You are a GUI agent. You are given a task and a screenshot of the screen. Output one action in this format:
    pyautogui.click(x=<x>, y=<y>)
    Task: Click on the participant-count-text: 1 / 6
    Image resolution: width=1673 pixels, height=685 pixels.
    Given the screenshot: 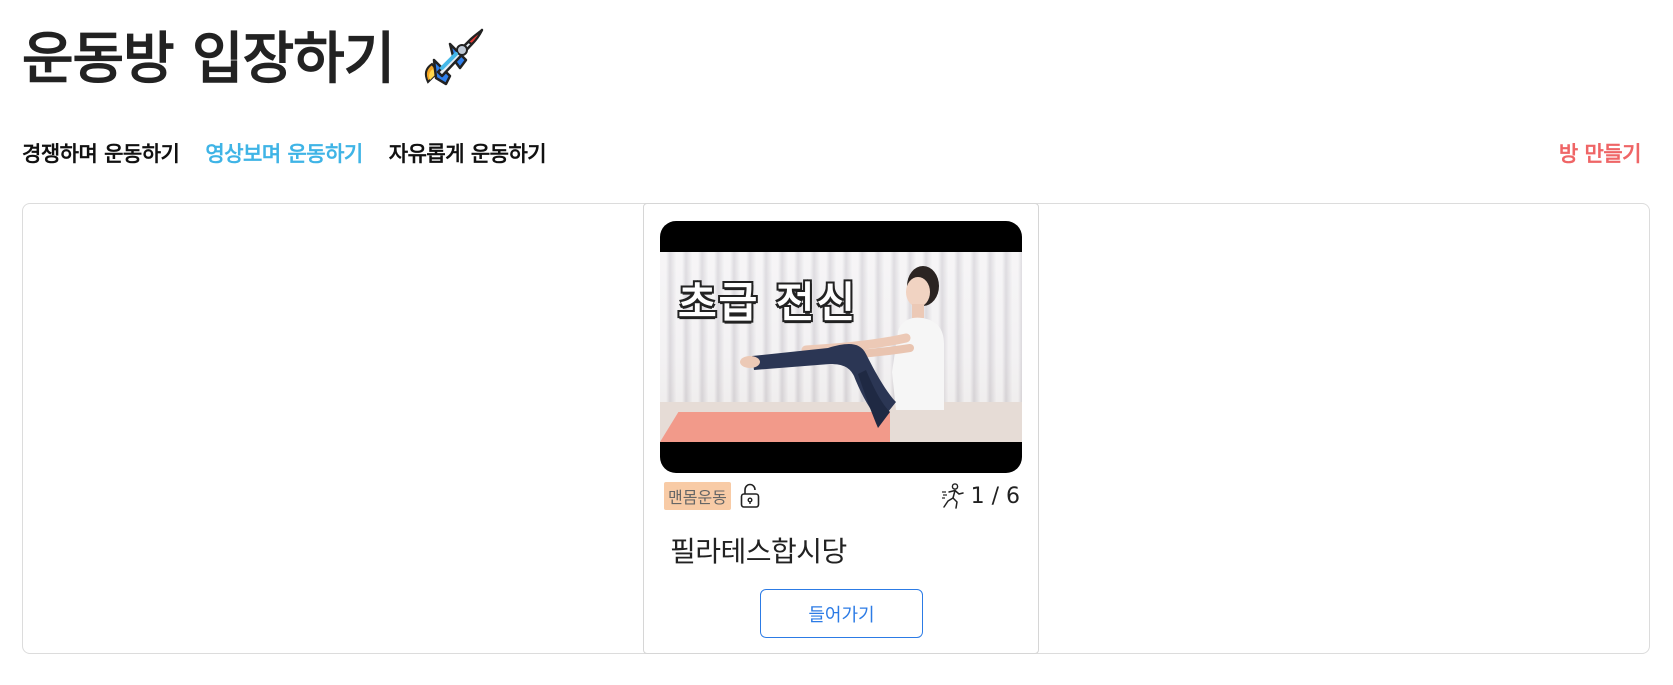 What is the action you would take?
    pyautogui.click(x=995, y=496)
    